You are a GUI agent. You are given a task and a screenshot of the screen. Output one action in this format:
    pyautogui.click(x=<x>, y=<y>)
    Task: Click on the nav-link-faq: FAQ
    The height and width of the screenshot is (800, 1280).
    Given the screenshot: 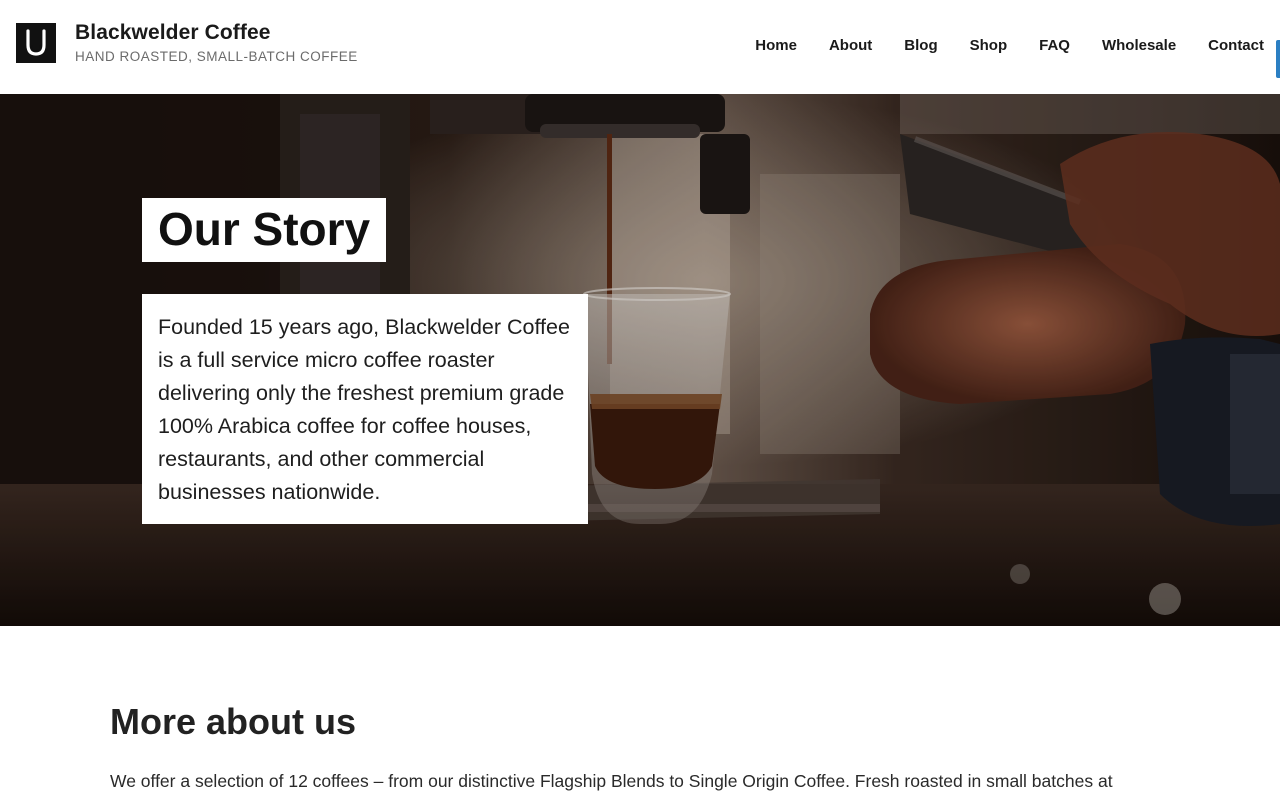 What is the action you would take?
    pyautogui.click(x=1054, y=46)
    